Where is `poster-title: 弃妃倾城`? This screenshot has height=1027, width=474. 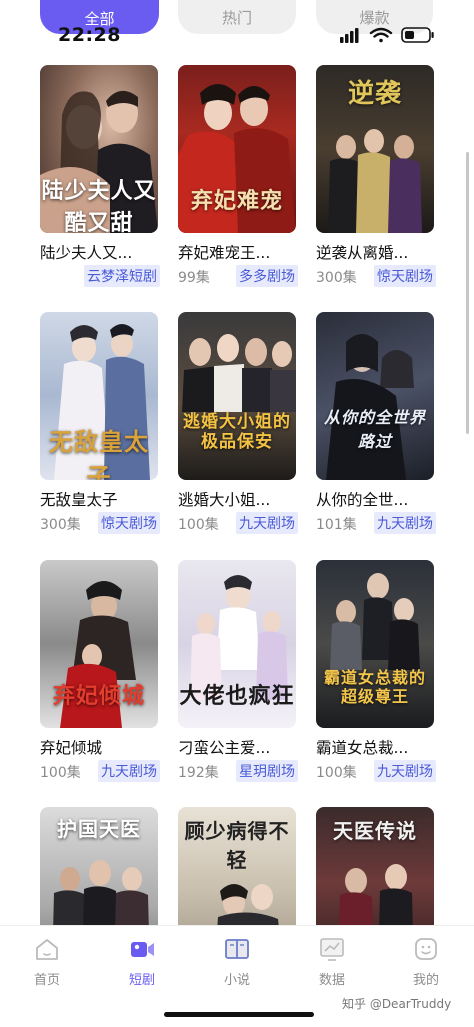
poster-title: 弃妃倾城 is located at coordinates (98, 696).